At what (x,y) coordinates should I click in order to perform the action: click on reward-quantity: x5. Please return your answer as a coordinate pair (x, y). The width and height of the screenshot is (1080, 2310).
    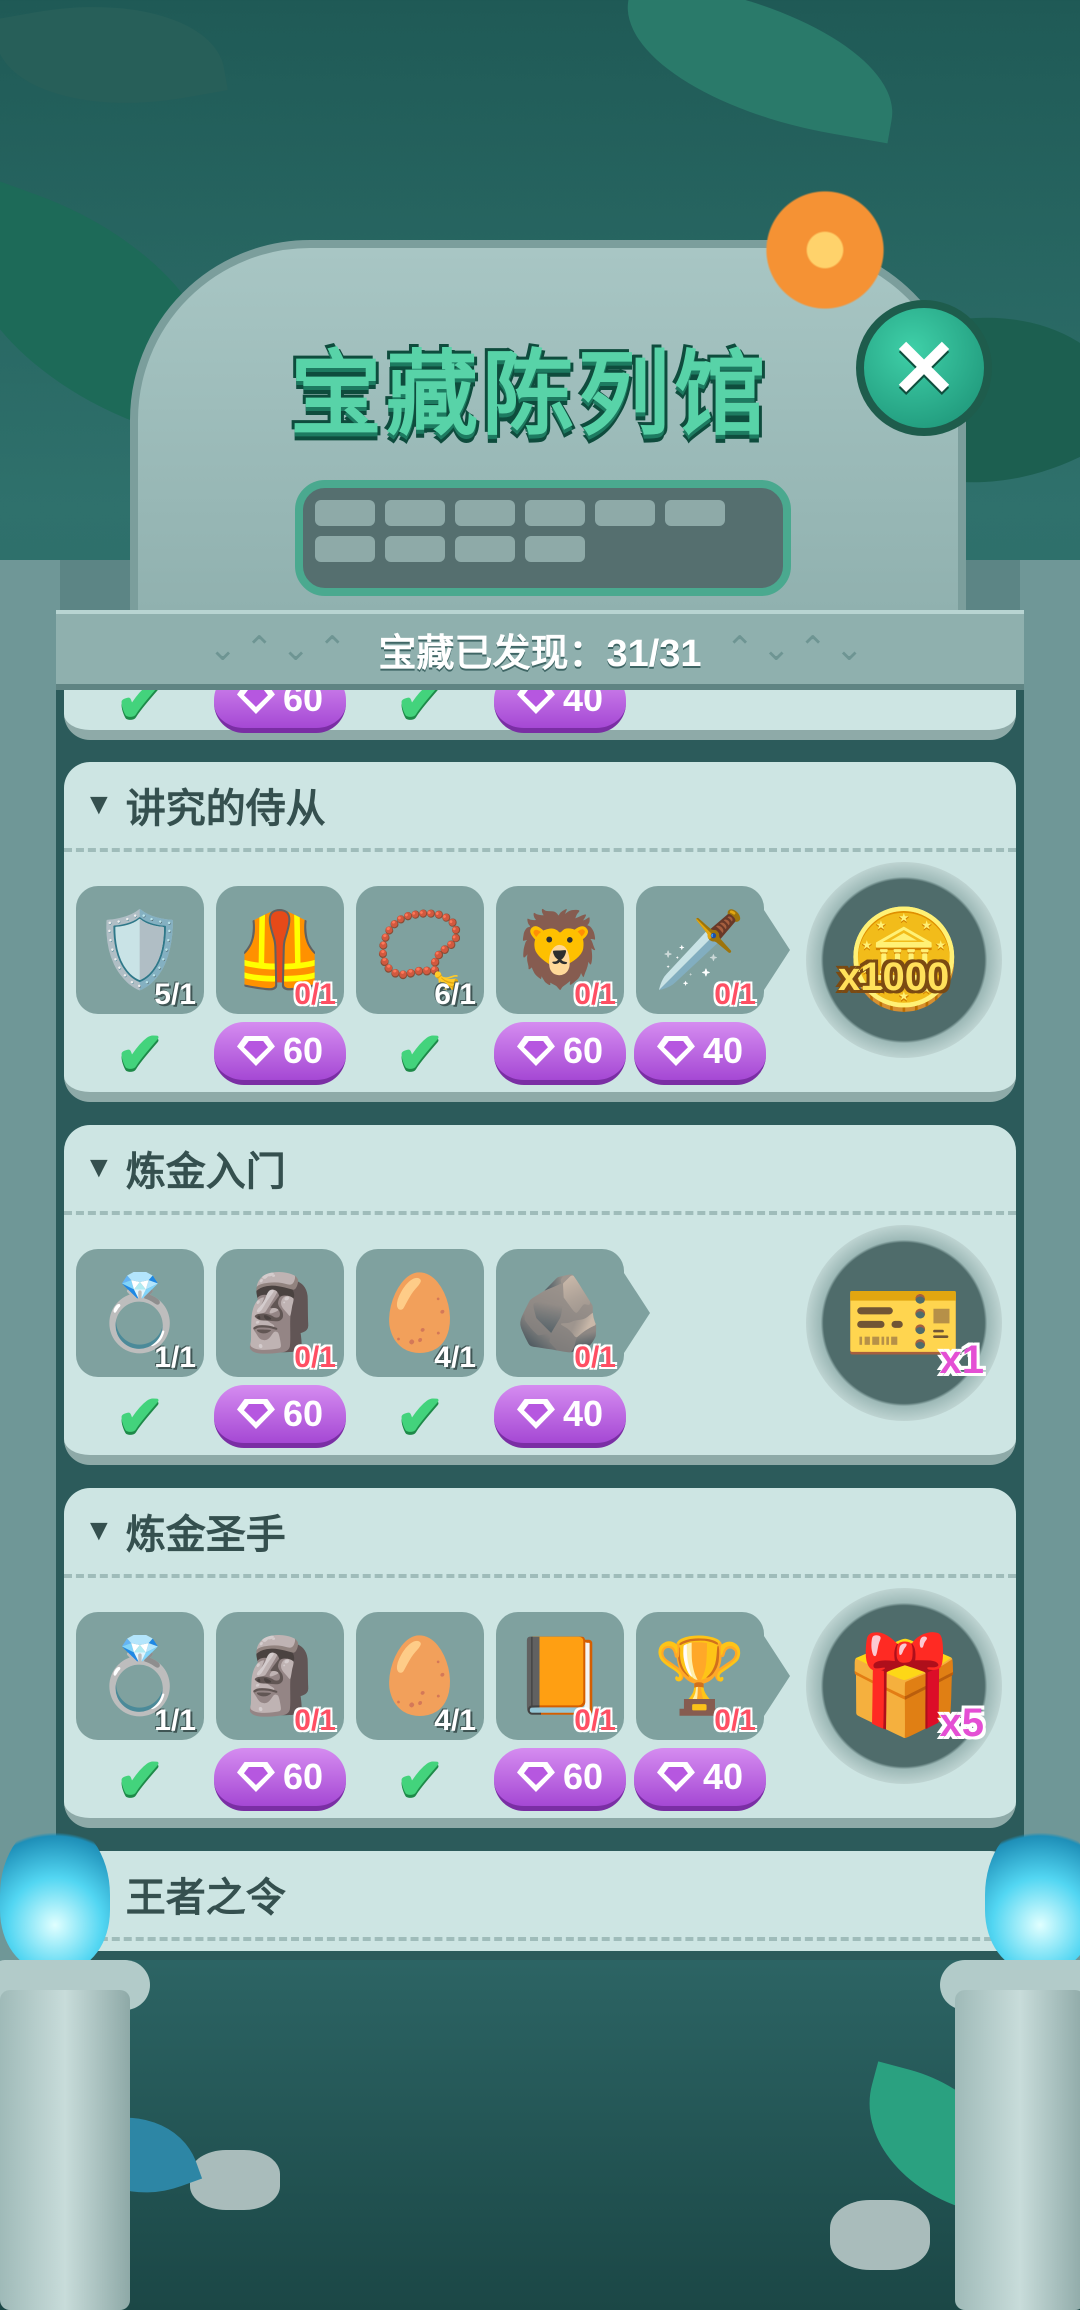
    Looking at the image, I should click on (962, 1723).